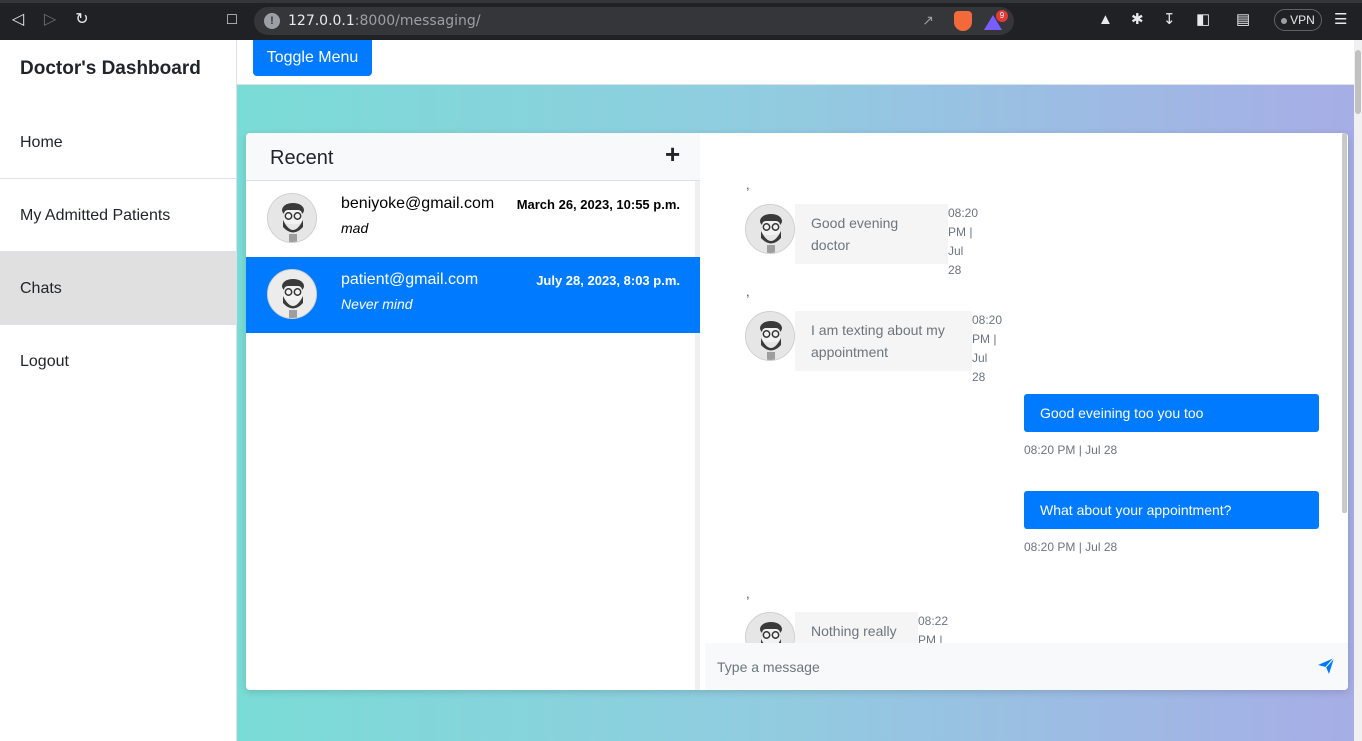 The height and width of the screenshot is (741, 1362). I want to click on sidebar-item-home: Home, so click(118, 142).